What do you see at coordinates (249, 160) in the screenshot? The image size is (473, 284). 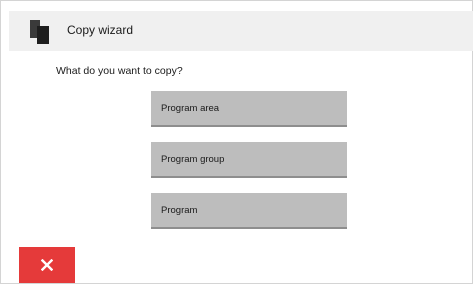 I see `program-group-button: Program group` at bounding box center [249, 160].